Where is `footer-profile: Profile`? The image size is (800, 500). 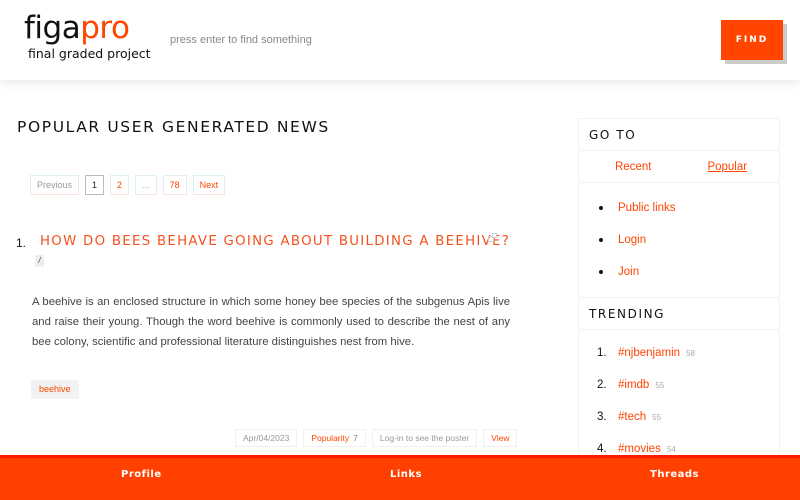 footer-profile: Profile is located at coordinates (141, 474).